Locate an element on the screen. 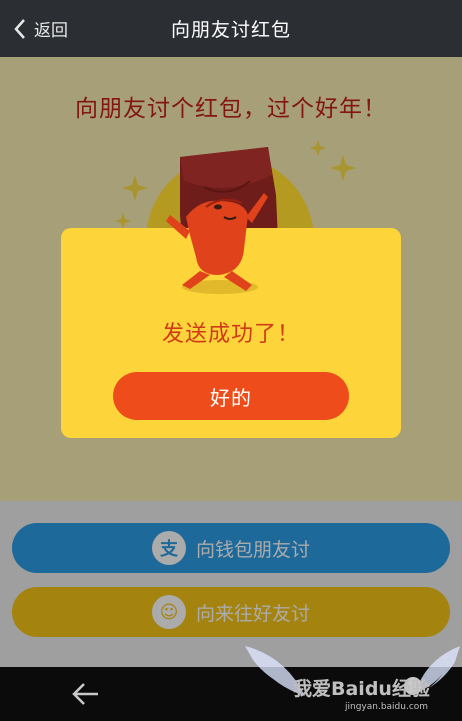 This screenshot has width=462, height=721. back-label: 返回 is located at coordinates (51, 31).